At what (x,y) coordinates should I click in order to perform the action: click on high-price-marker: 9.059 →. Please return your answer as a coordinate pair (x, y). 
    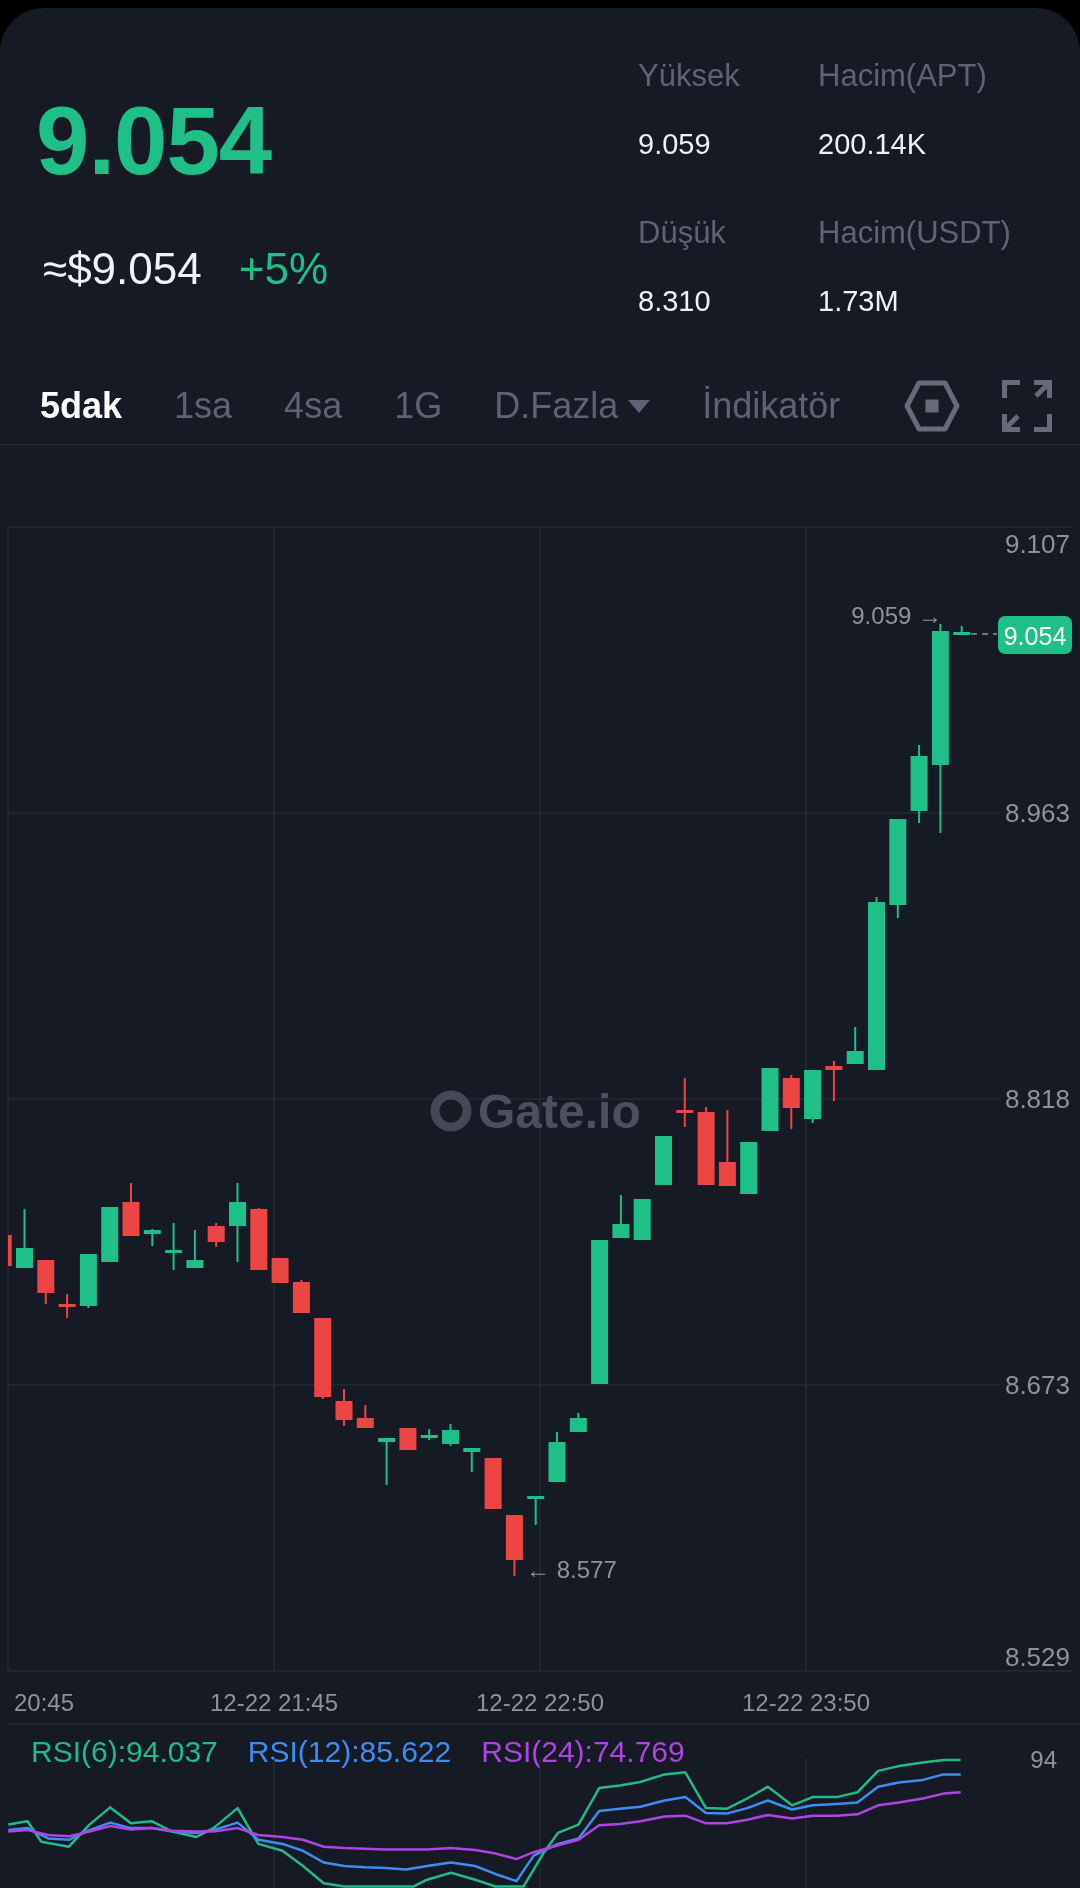
    Looking at the image, I should click on (896, 615).